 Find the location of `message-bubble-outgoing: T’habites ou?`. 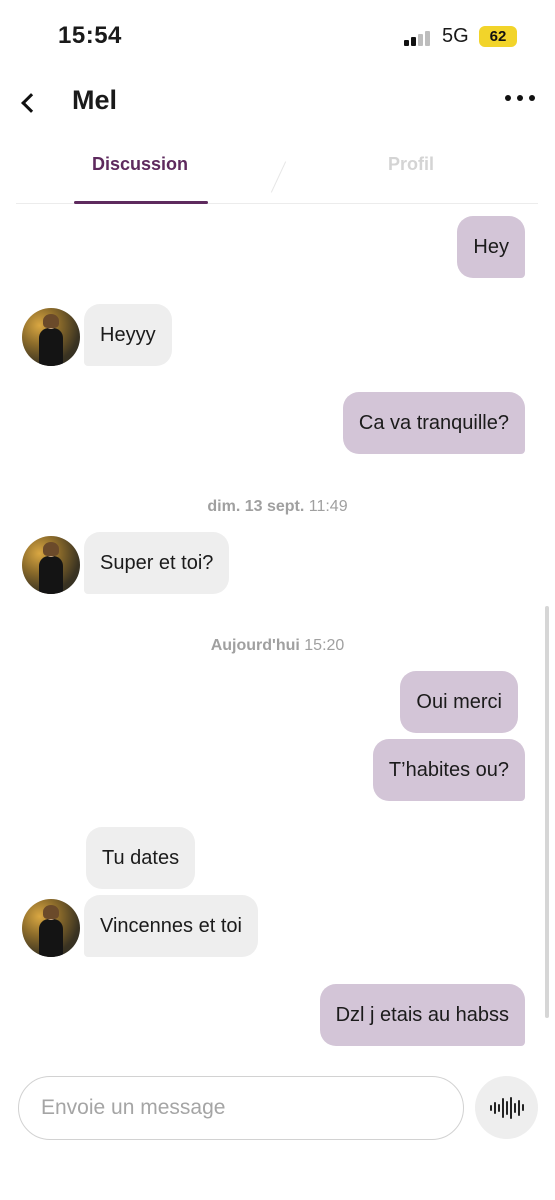

message-bubble-outgoing: T’habites ou? is located at coordinates (448, 770).